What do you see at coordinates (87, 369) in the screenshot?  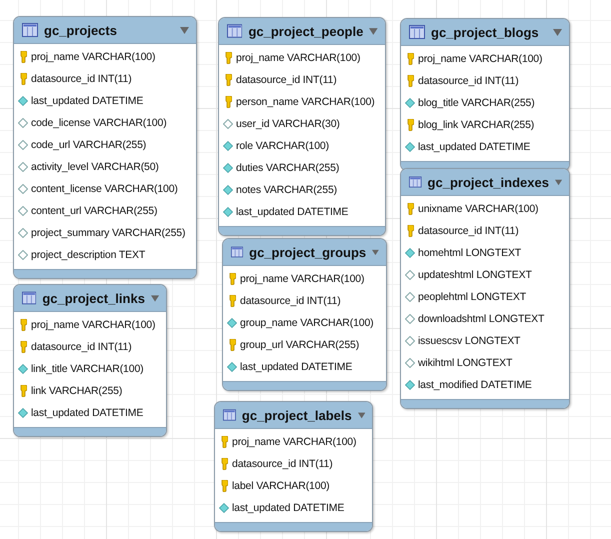 I see `column-entry: link_title VARCHAR(100)` at bounding box center [87, 369].